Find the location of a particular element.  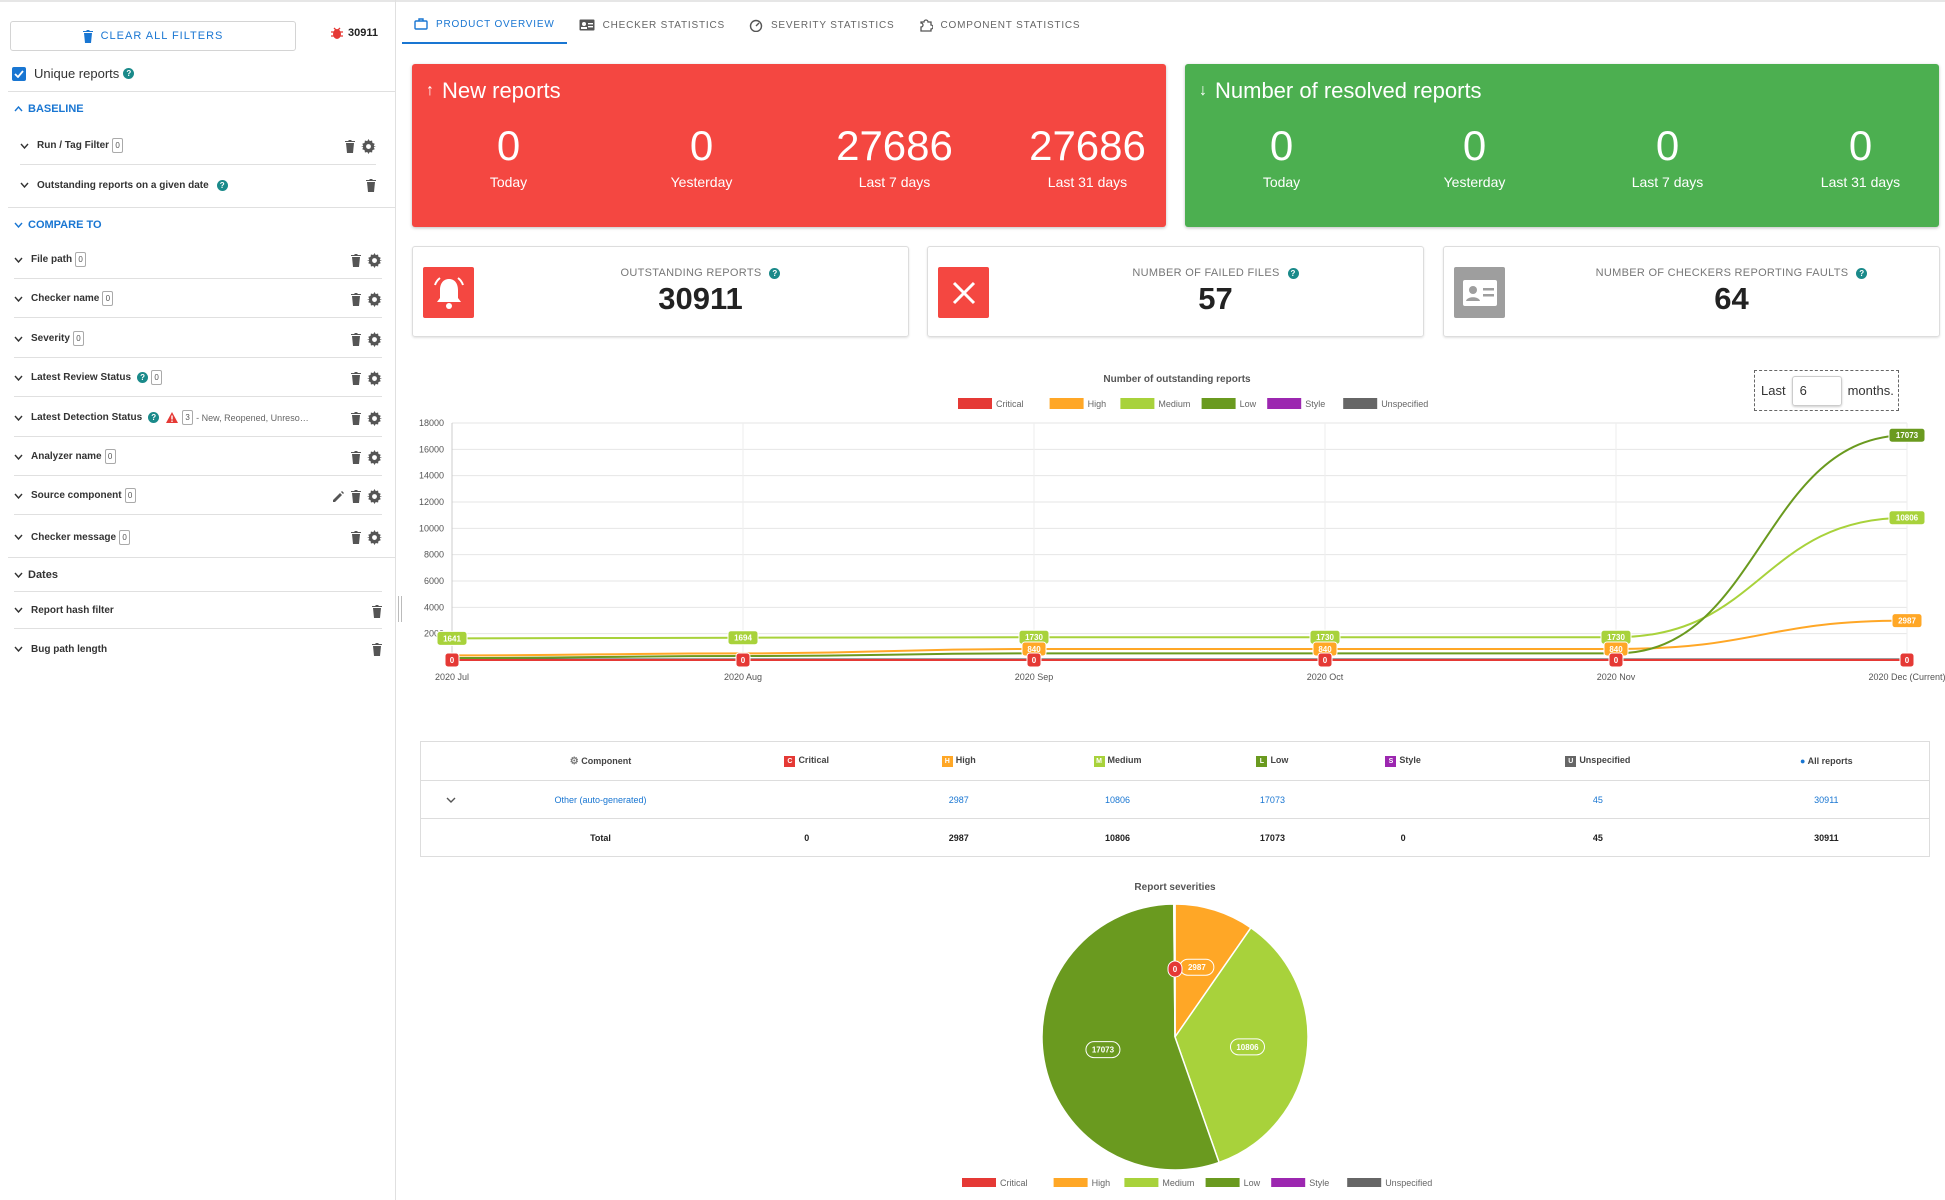

tab-component-statistics: Component statistics is located at coordinates (1000, 25).